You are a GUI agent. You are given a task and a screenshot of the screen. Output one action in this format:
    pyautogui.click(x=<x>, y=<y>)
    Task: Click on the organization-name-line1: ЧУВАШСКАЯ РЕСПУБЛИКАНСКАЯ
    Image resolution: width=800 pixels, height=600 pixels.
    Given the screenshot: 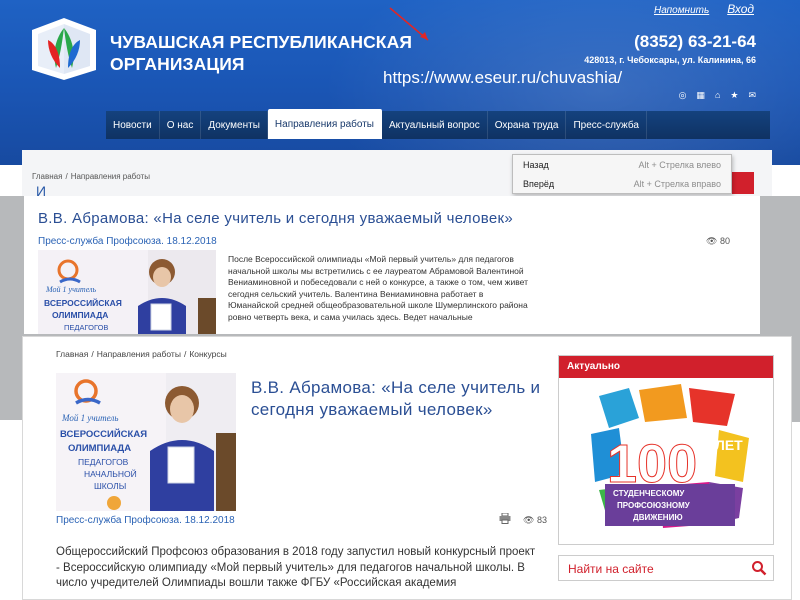 What is the action you would take?
    pyautogui.click(x=261, y=42)
    